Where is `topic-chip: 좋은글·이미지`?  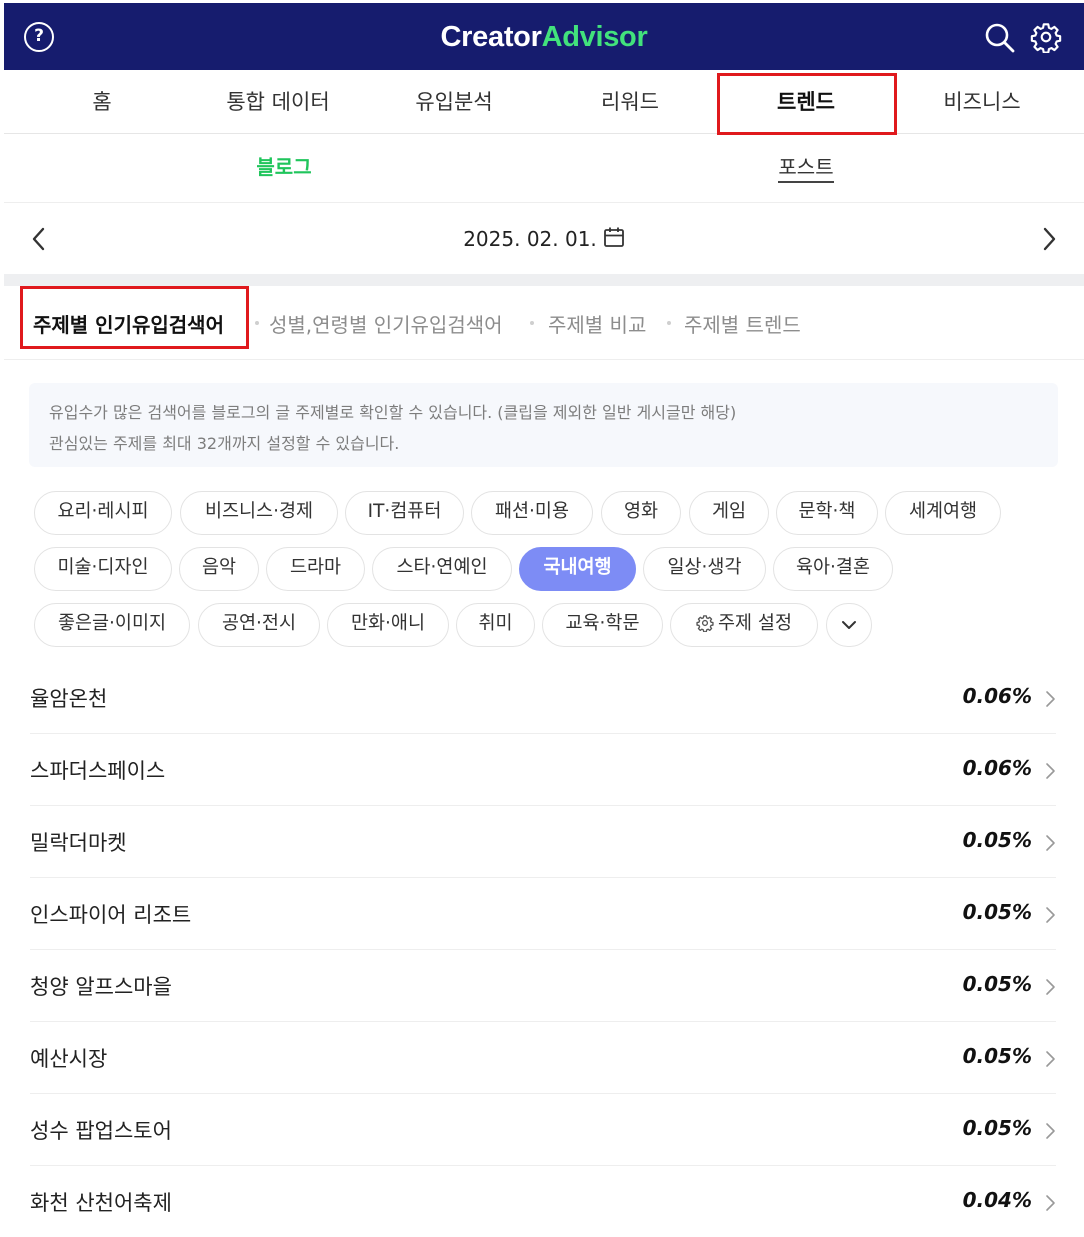
topic-chip: 좋은글·이미지 is located at coordinates (112, 625).